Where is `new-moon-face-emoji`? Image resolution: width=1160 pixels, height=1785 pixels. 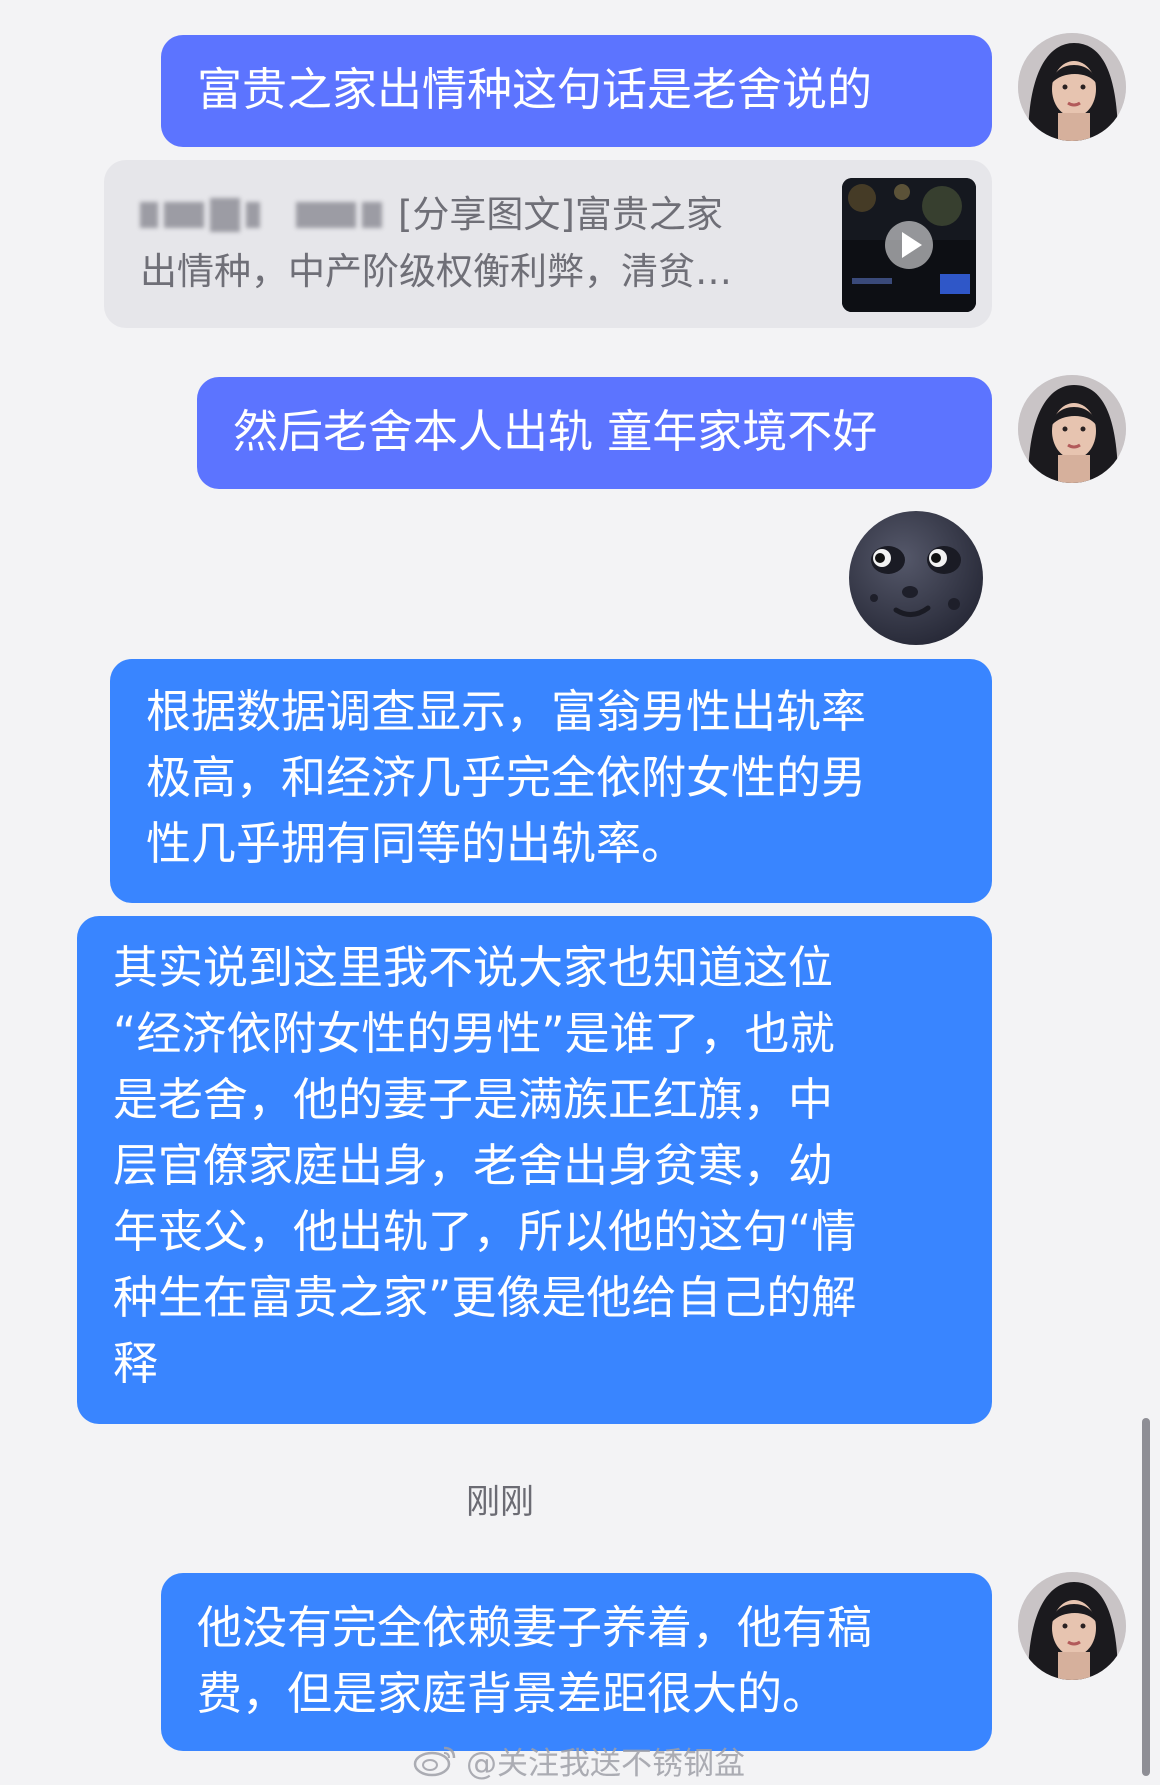 new-moon-face-emoji is located at coordinates (916, 578).